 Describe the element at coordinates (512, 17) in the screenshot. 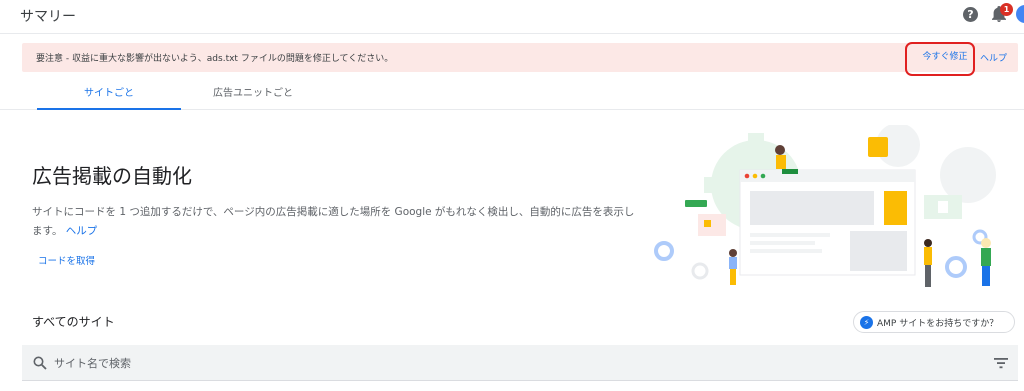

I see `top-bar: サマリー ? 1` at that location.